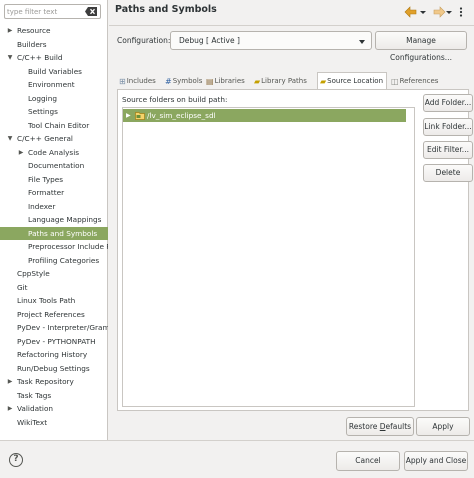 The image size is (474, 478). What do you see at coordinates (91, 11) in the screenshot?
I see `clear-filter-icon` at bounding box center [91, 11].